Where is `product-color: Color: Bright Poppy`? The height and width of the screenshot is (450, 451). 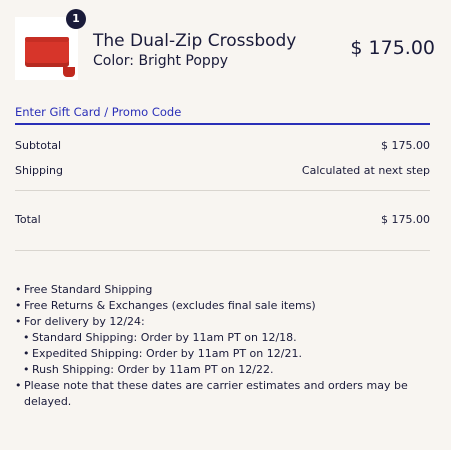
product-color: Color: Bright Poppy is located at coordinates (160, 61).